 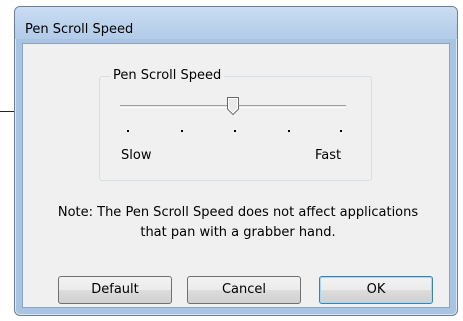 What do you see at coordinates (238, 232) in the screenshot?
I see `note-line-2: that pan with a grabber hand.` at bounding box center [238, 232].